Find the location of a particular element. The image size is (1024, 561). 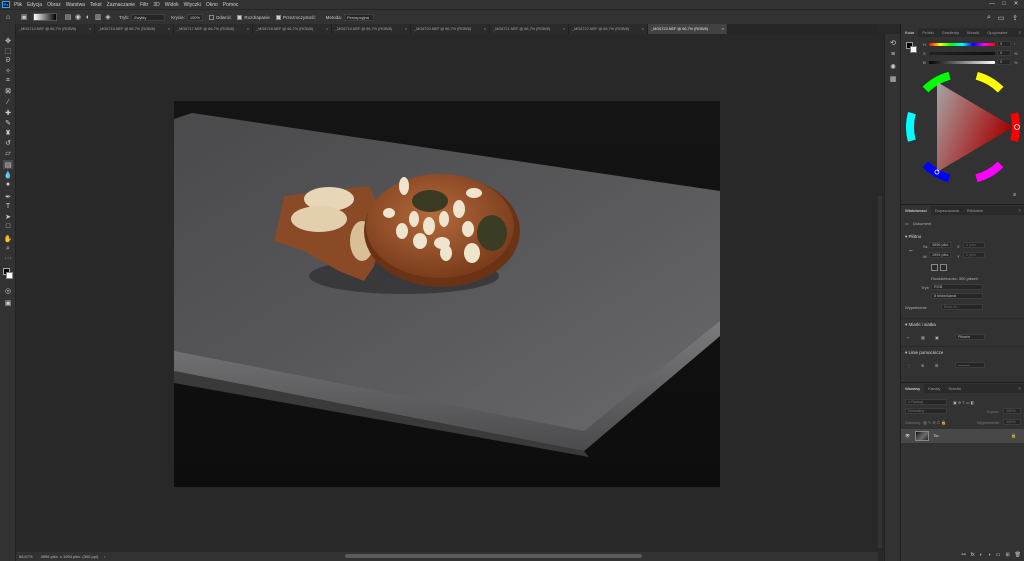

blur-tool-icon: 💧 is located at coordinates (8, 174).